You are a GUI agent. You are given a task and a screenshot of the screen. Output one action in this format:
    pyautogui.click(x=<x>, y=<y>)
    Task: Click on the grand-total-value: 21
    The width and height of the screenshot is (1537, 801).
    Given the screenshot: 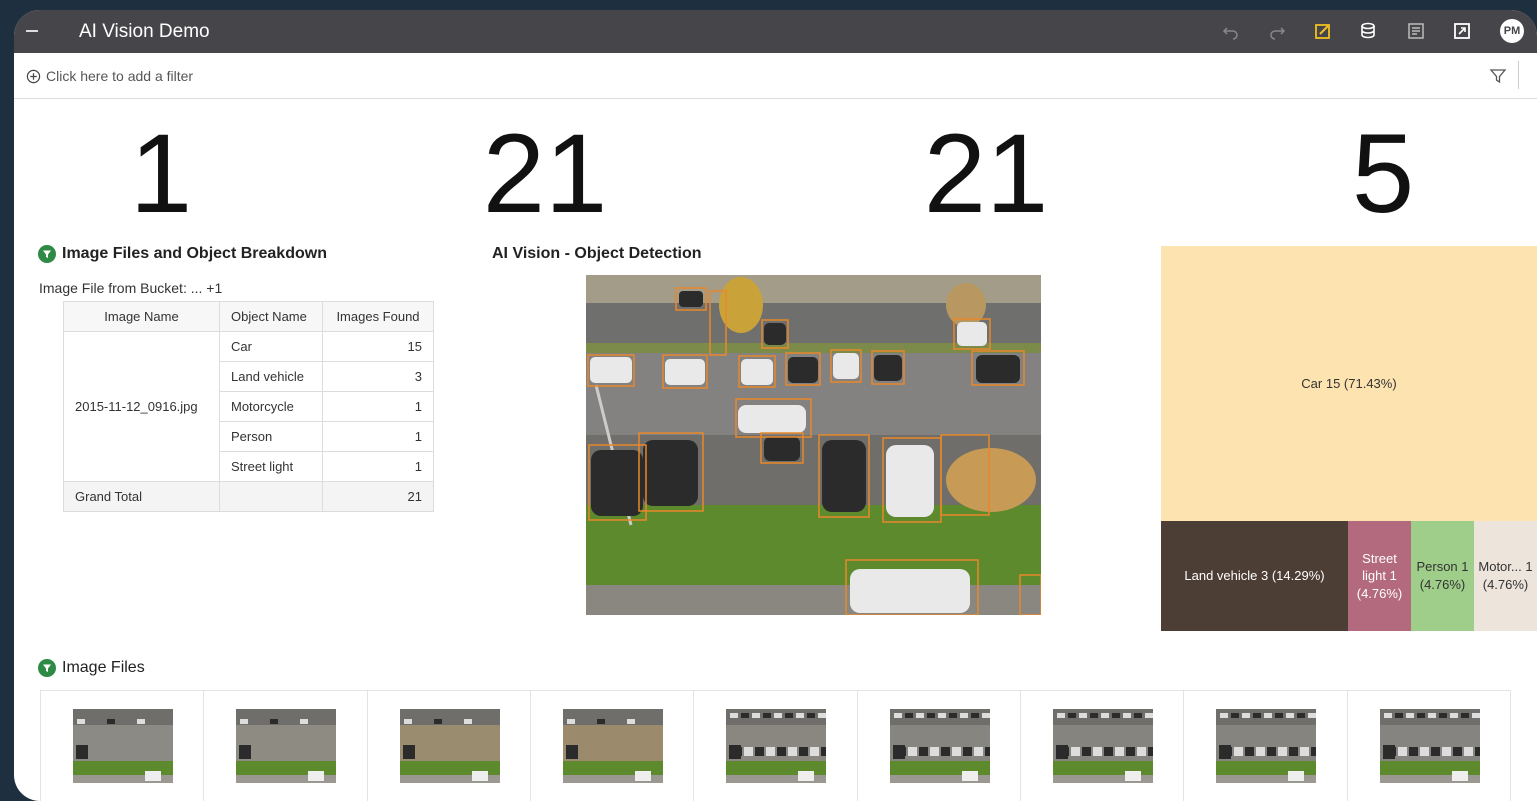 What is the action you would take?
    pyautogui.click(x=378, y=496)
    